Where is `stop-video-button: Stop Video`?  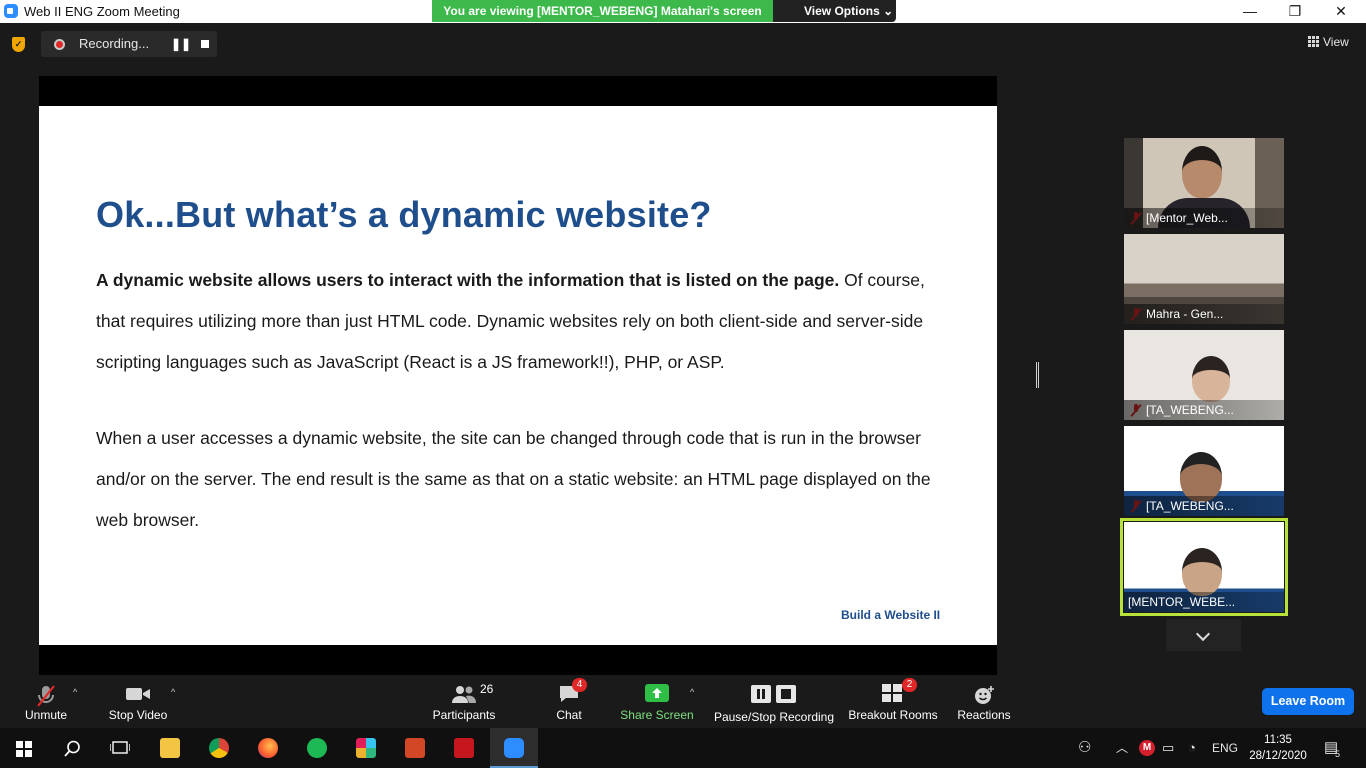
stop-video-button: Stop Video is located at coordinates (138, 701).